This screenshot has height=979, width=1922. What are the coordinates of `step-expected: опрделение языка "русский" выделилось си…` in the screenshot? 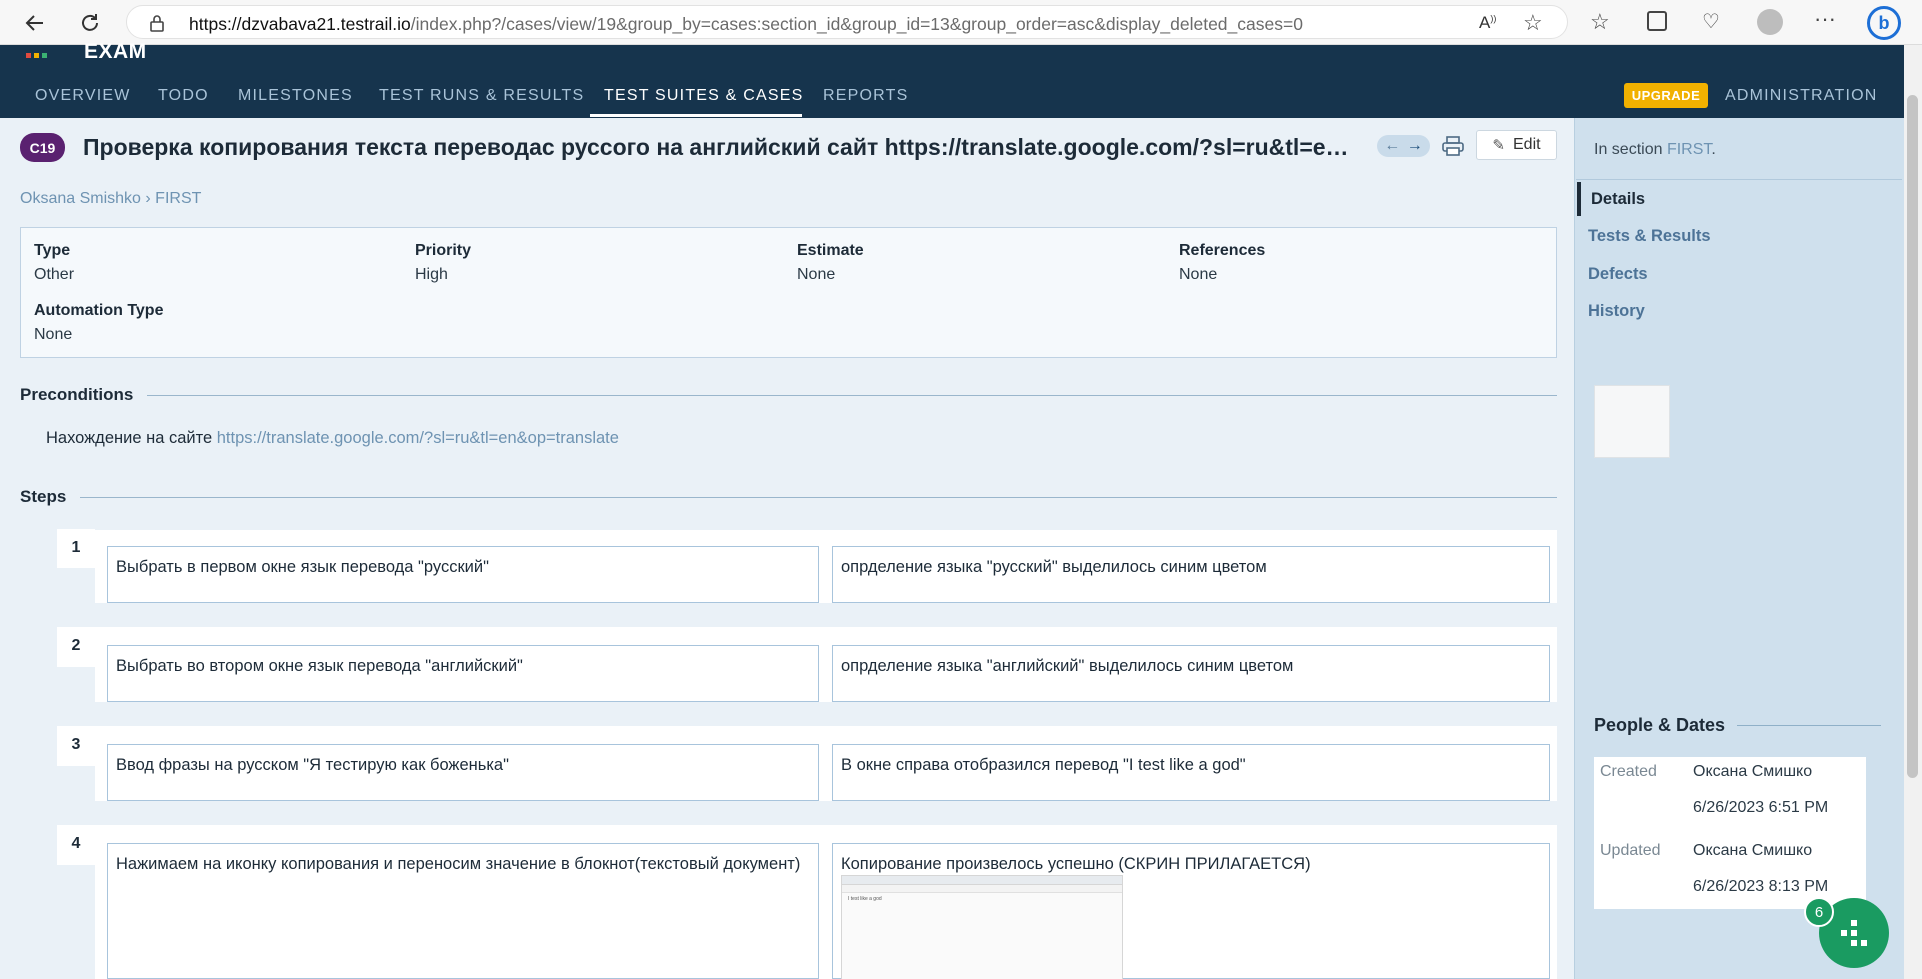 It's located at (1191, 574).